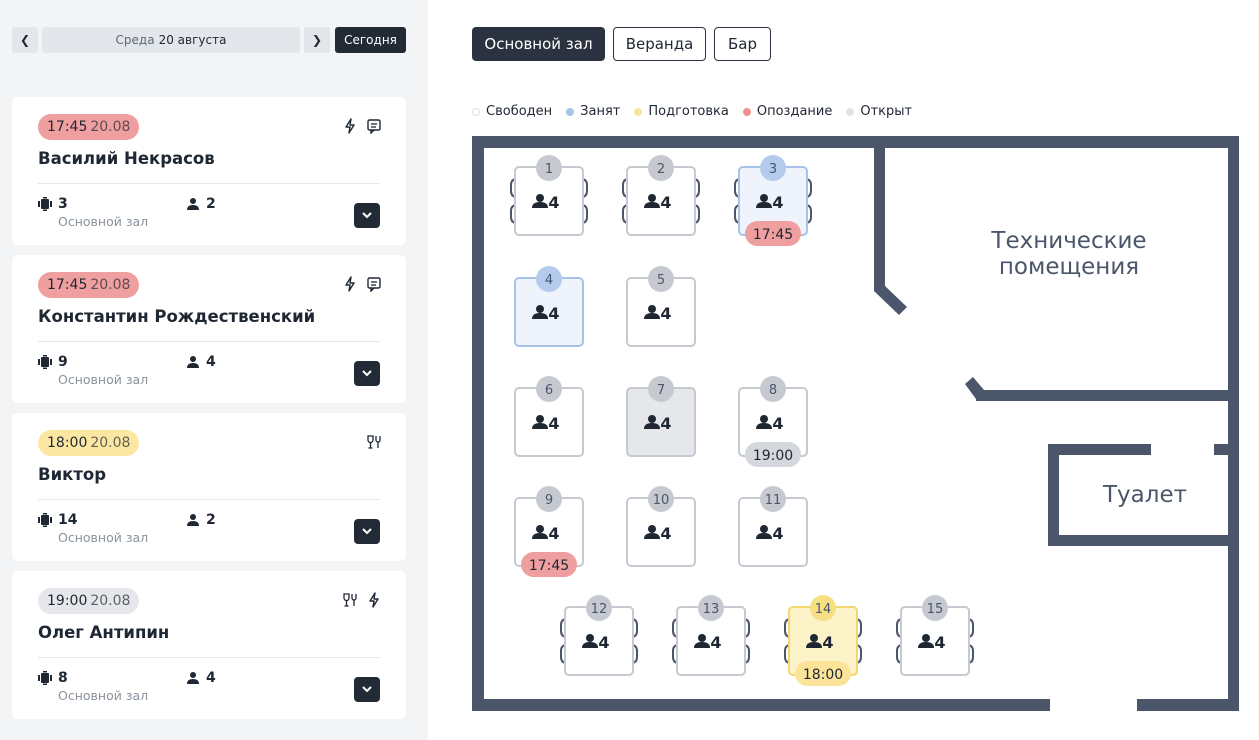  I want to click on reservation-card: 18:00 20.08 Виктор 14 Основной зал 2, so click(209, 487).